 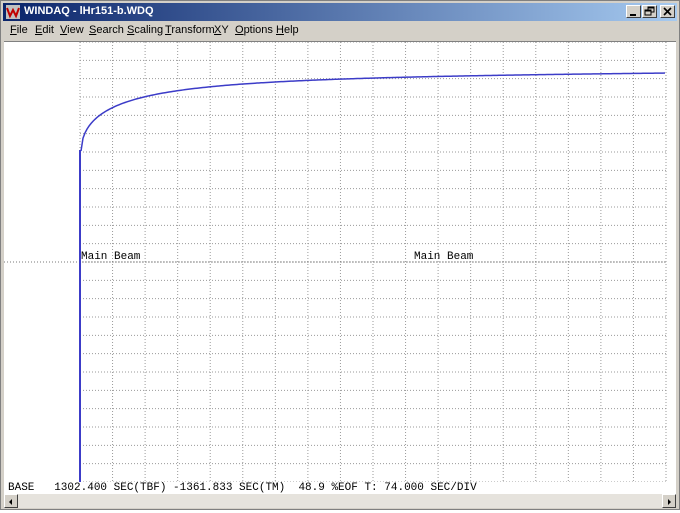 I want to click on menu-options: Options, so click(x=254, y=30).